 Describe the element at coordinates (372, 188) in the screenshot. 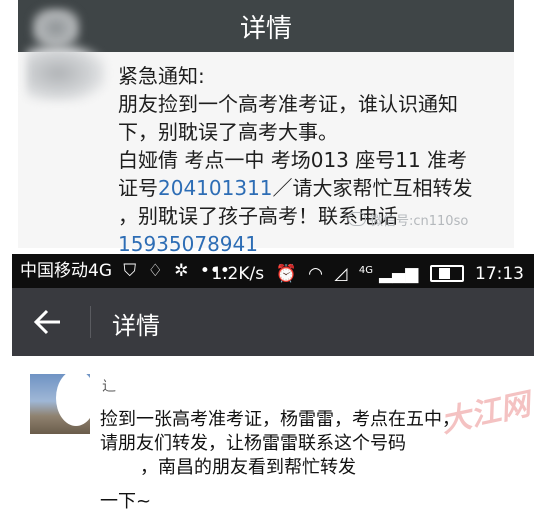

I see `exam-id-suffix: ／请大家帮忙互相转发` at that location.